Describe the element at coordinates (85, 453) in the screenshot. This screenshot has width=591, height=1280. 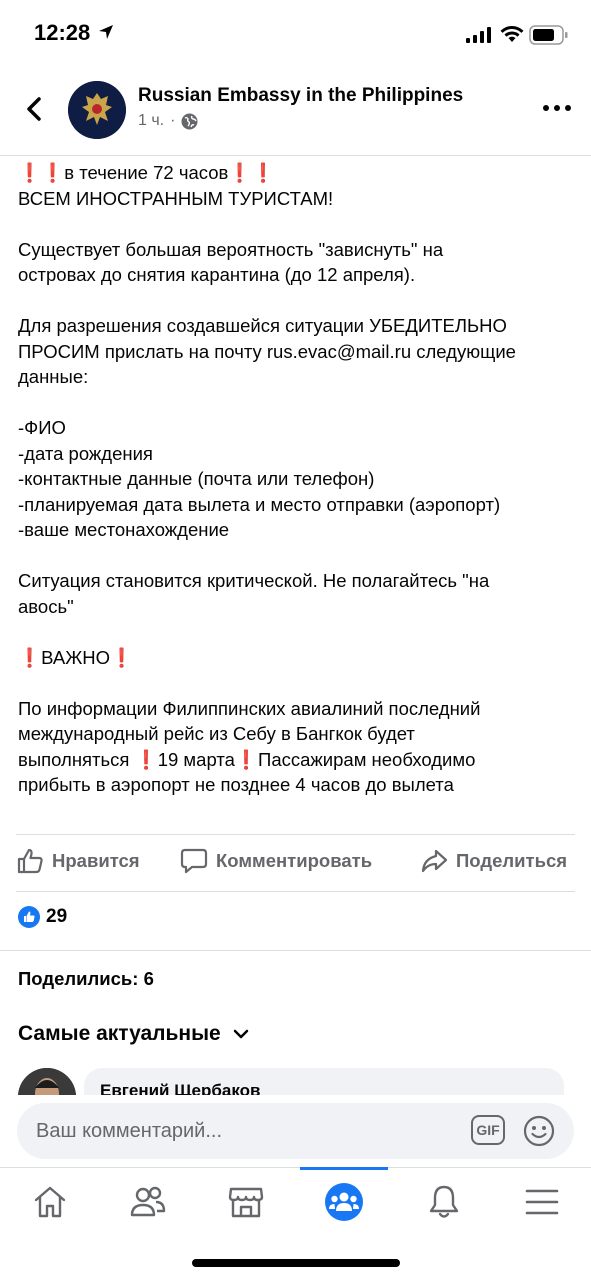
I see `list-item: -дата рождения` at that location.